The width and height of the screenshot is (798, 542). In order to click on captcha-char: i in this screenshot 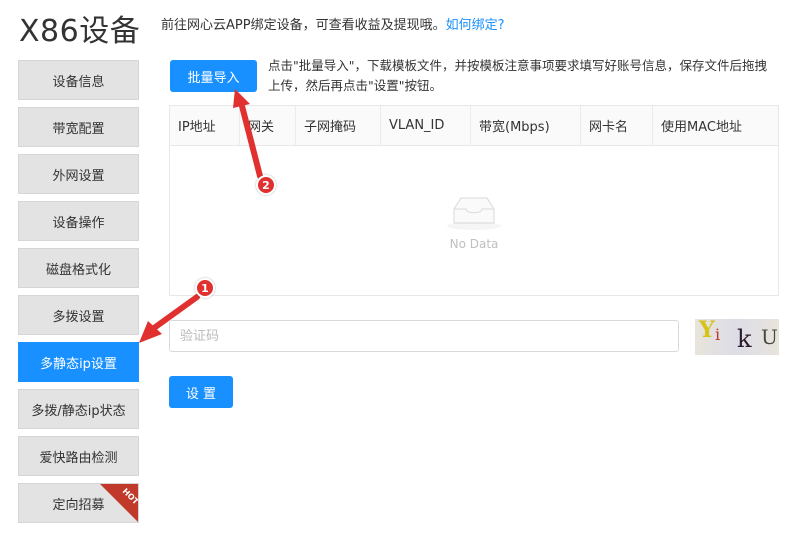, I will do `click(718, 334)`.